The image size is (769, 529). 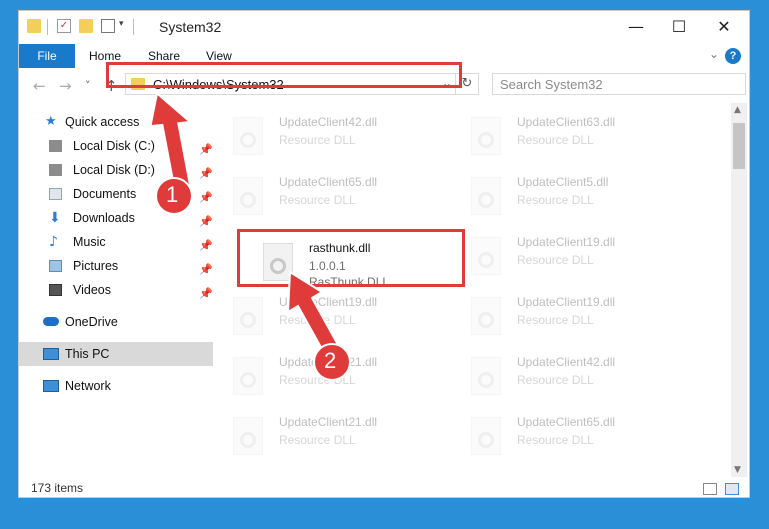 I want to click on step-2-badge: 2, so click(x=330, y=360).